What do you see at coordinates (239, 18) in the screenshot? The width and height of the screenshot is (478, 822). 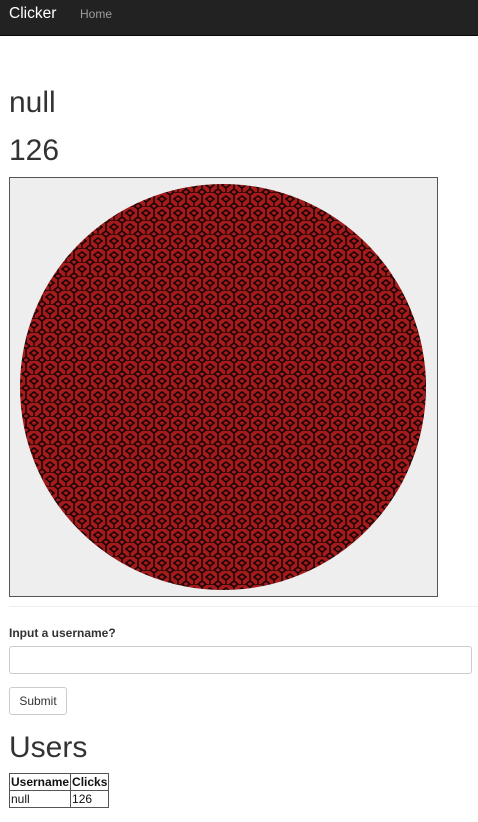 I see `navbar: Clicker Home` at bounding box center [239, 18].